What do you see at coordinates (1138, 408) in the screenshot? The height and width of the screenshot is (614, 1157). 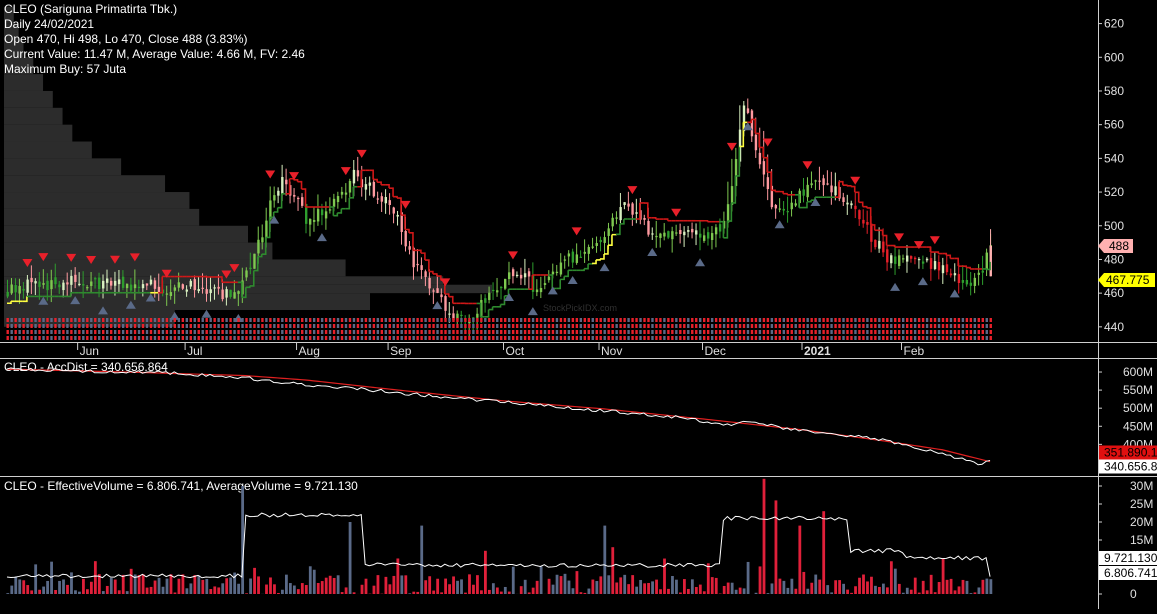 I see `accdist-y-tick-label: 500M` at bounding box center [1138, 408].